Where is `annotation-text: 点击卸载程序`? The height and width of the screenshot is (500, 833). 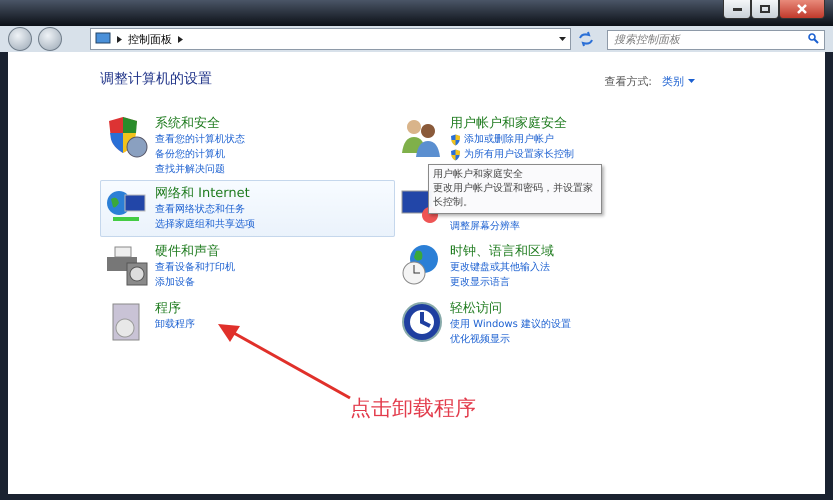
annotation-text: 点击卸载程序 is located at coordinates (413, 408).